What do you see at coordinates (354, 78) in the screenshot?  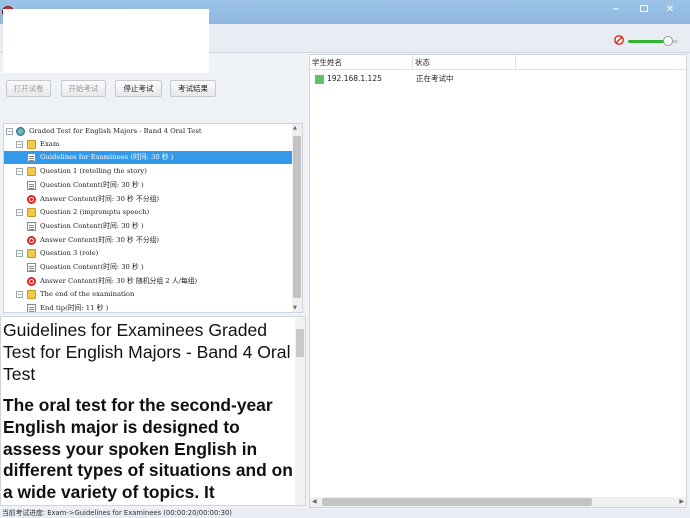 I see `student-ip: 192.168.1.125` at bounding box center [354, 78].